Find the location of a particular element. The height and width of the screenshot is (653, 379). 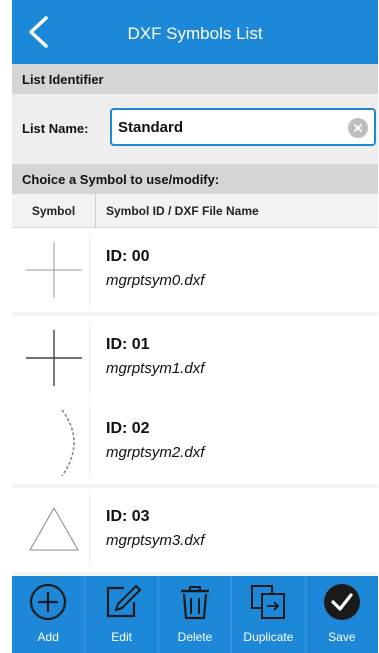

symbol-id: ID: 02 is located at coordinates (128, 428).